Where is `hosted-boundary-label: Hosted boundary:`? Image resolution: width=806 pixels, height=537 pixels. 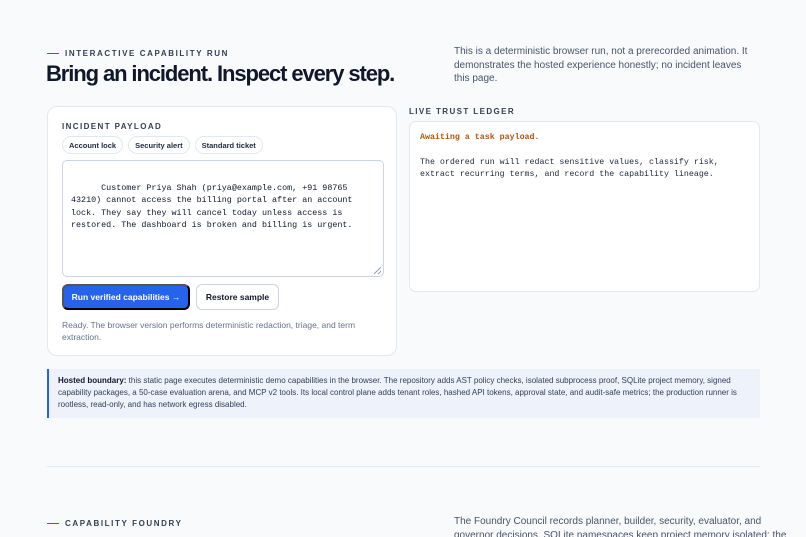
hosted-boundary-label: Hosted boundary: is located at coordinates (92, 380).